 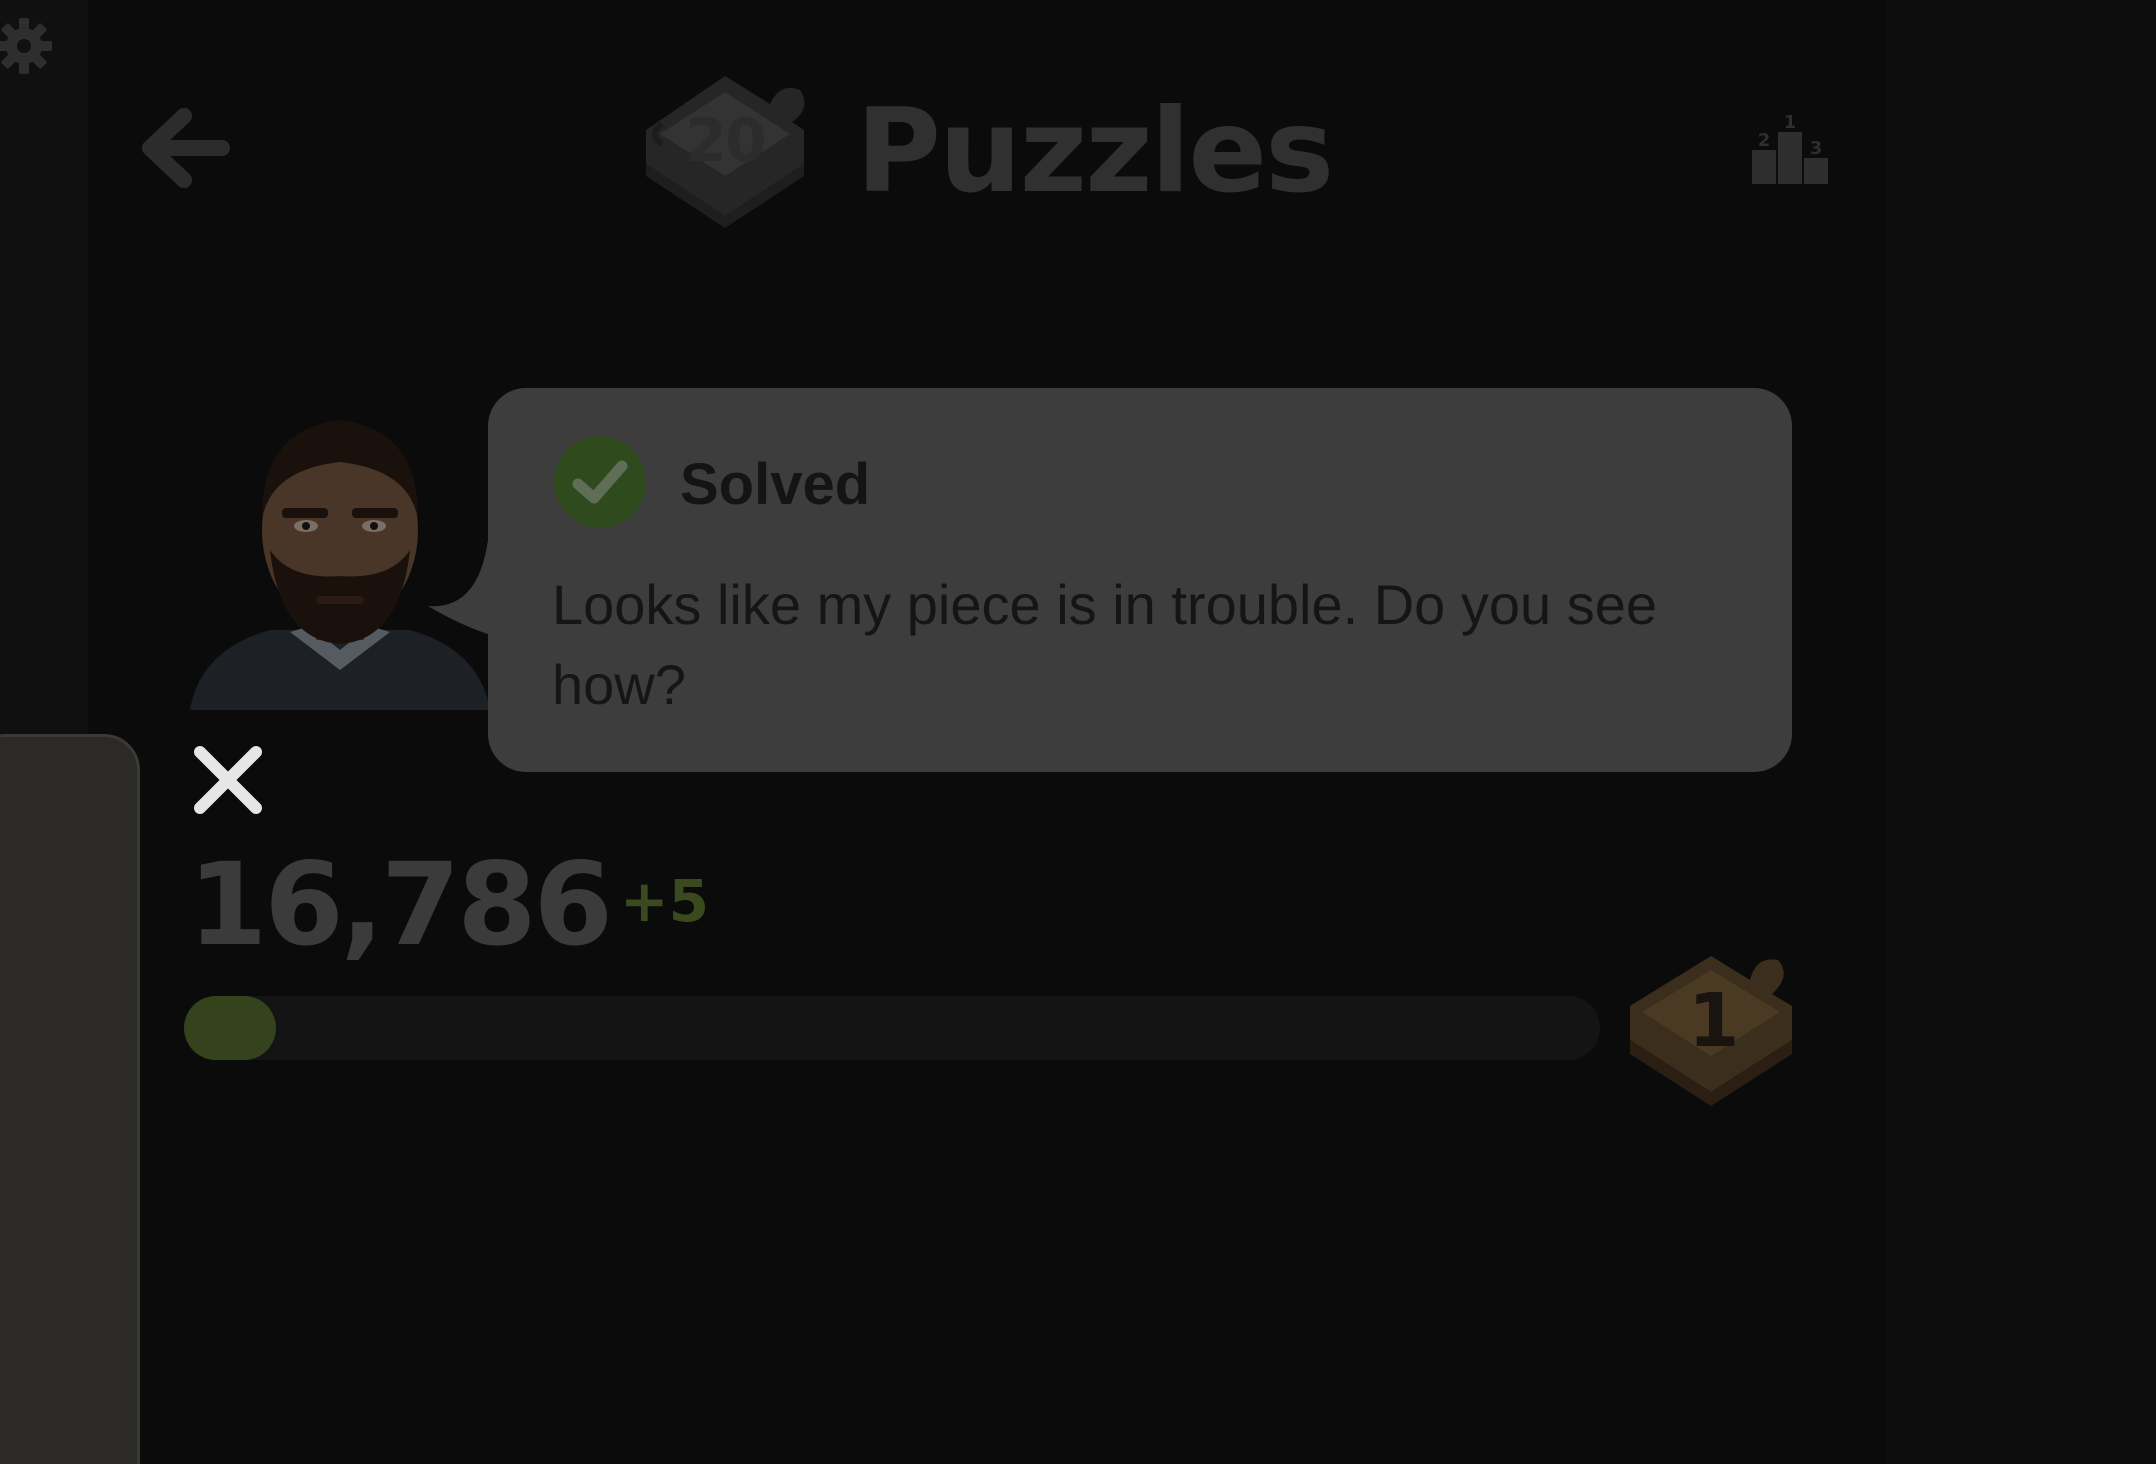 What do you see at coordinates (1714, 1021) in the screenshot?
I see `level-number: 1` at bounding box center [1714, 1021].